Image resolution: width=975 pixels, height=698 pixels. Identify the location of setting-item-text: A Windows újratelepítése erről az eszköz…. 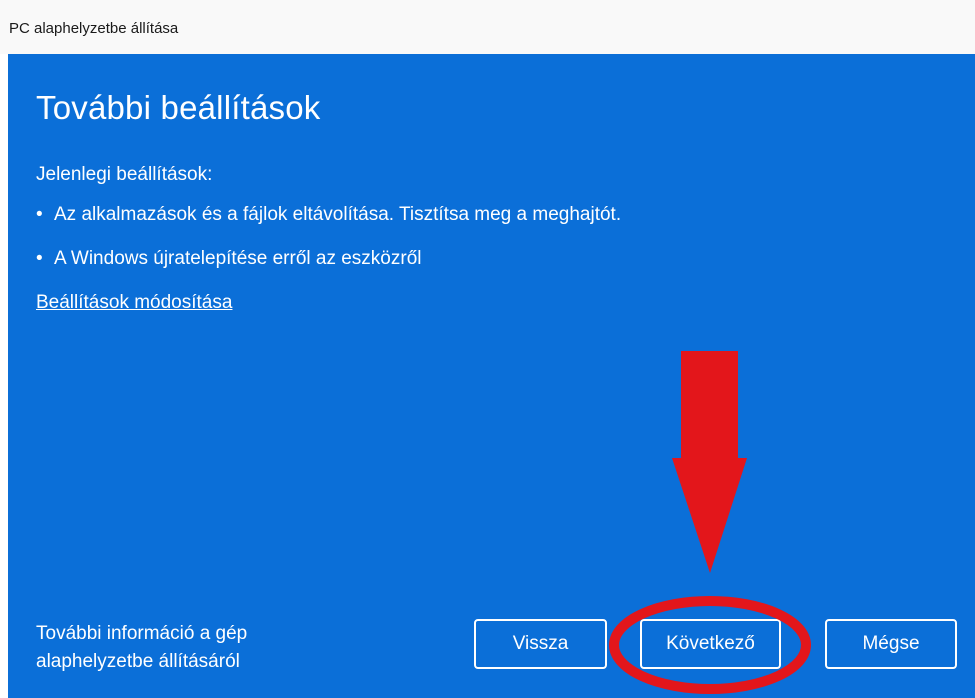
(238, 258).